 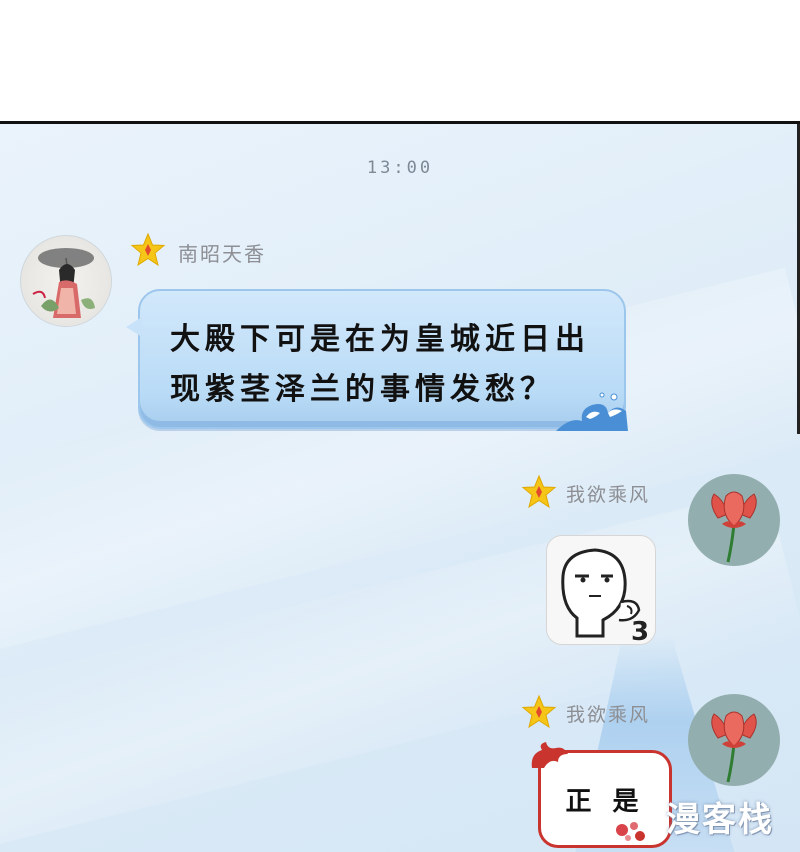 What do you see at coordinates (362, 389) in the screenshot?
I see `message-line: 现紫茎泽兰的事情发愁？` at bounding box center [362, 389].